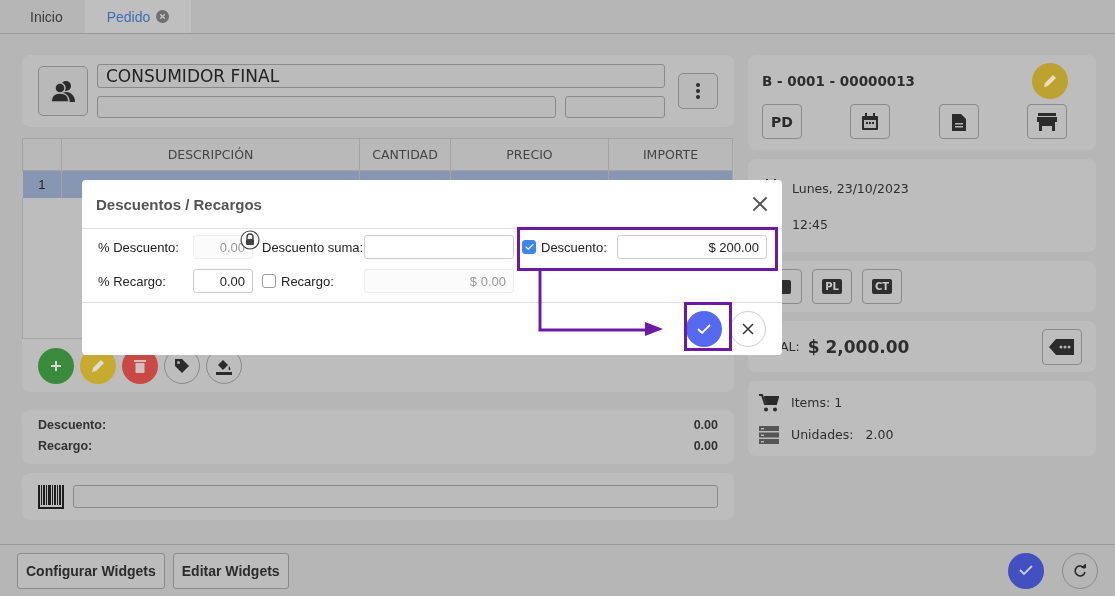 This screenshot has width=1115, height=596. I want to click on document-icon, so click(958, 121).